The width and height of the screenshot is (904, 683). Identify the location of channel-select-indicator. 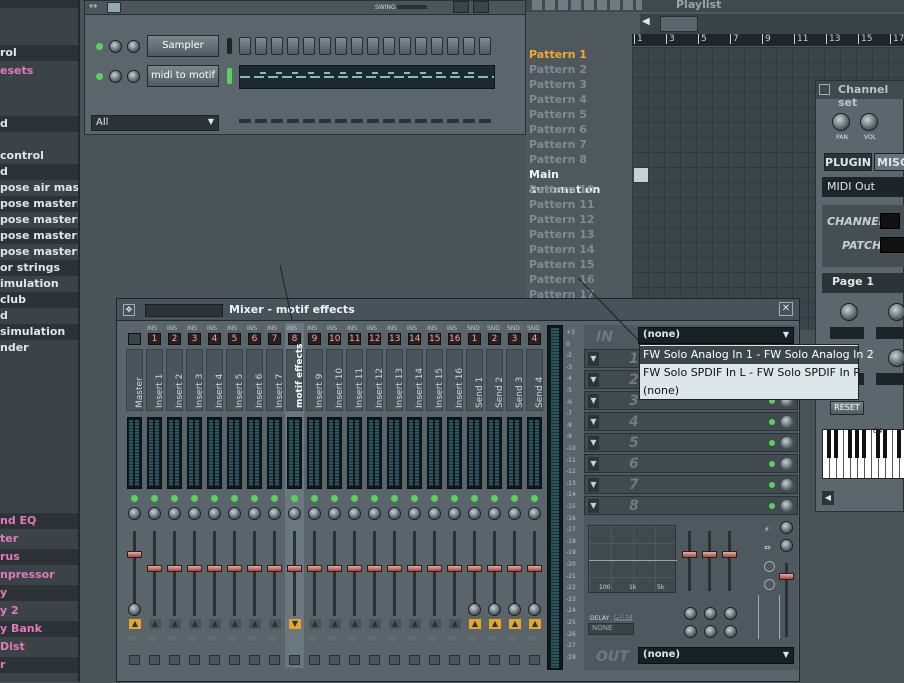
(229, 46).